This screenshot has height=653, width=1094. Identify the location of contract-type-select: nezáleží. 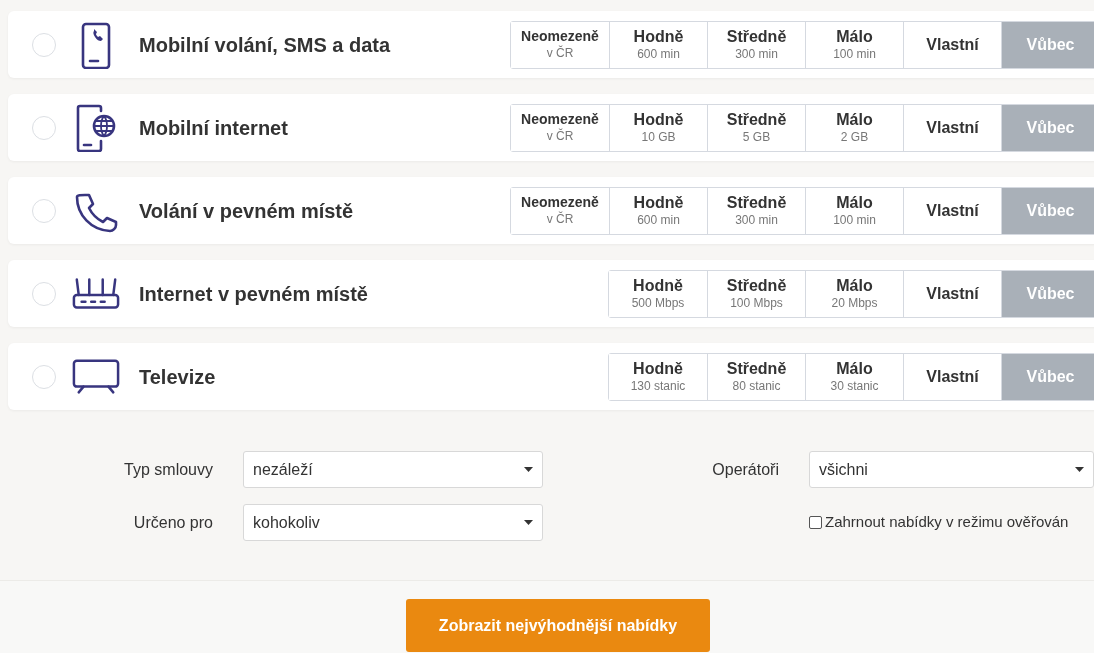
(393, 469).